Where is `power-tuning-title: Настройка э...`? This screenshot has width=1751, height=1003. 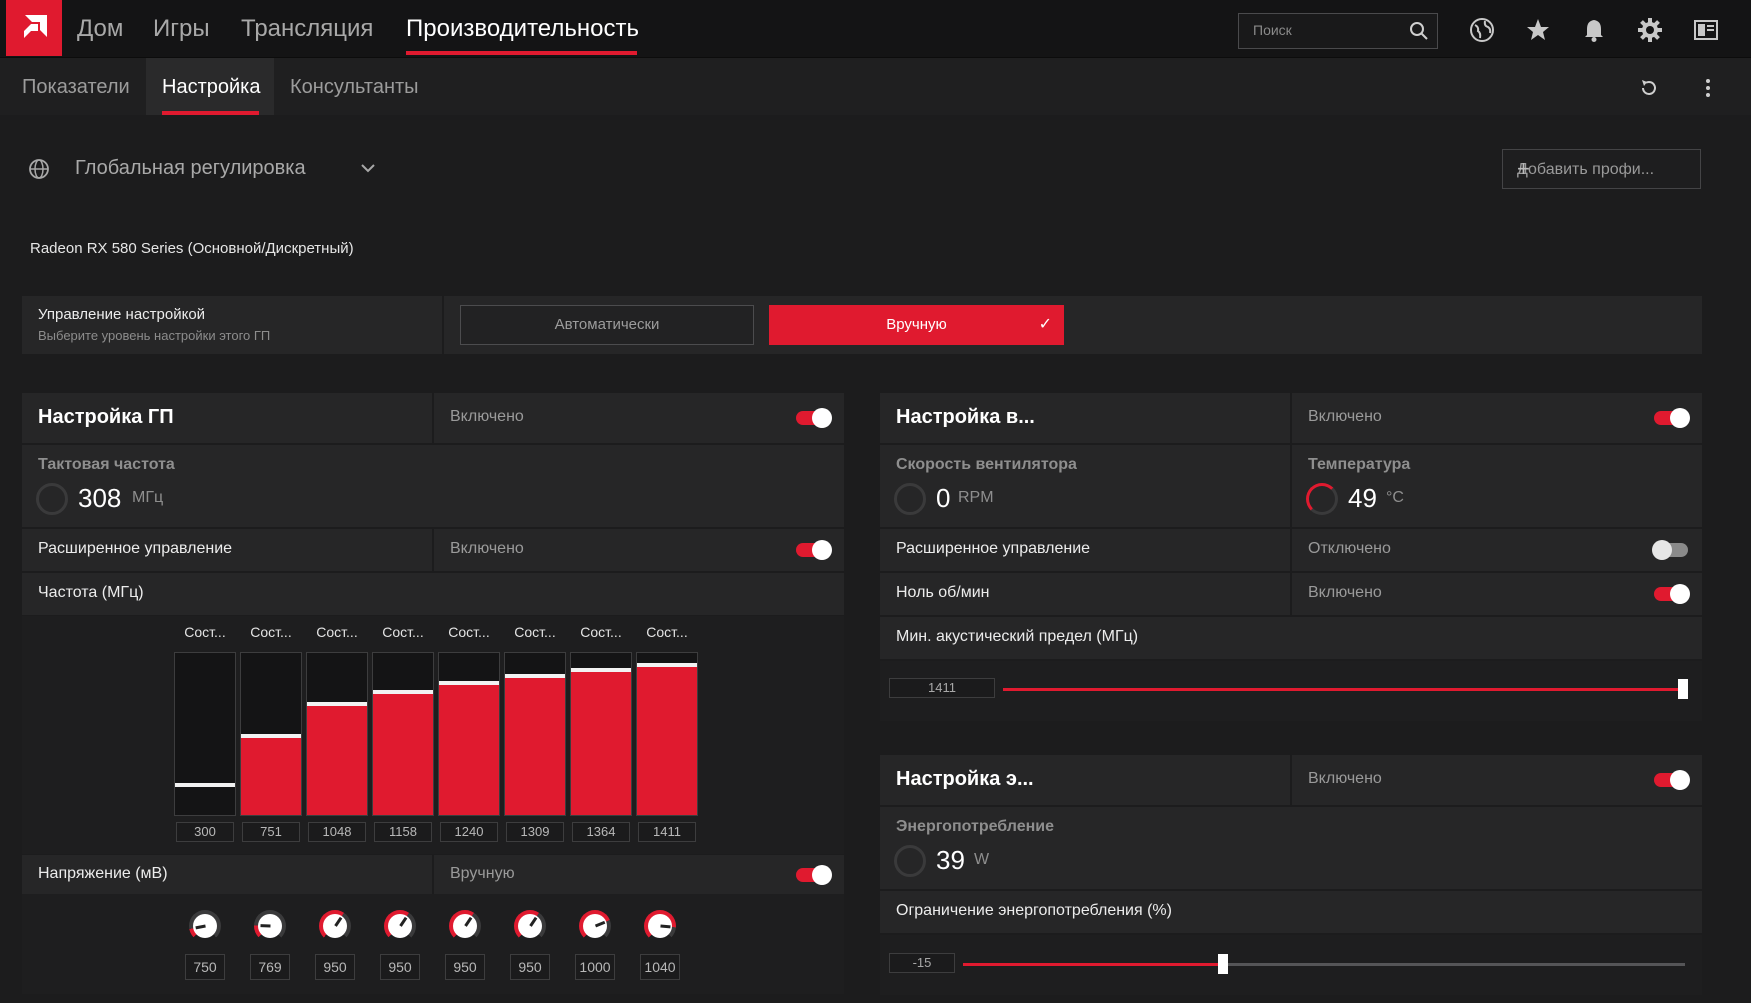 power-tuning-title: Настройка э... is located at coordinates (965, 779).